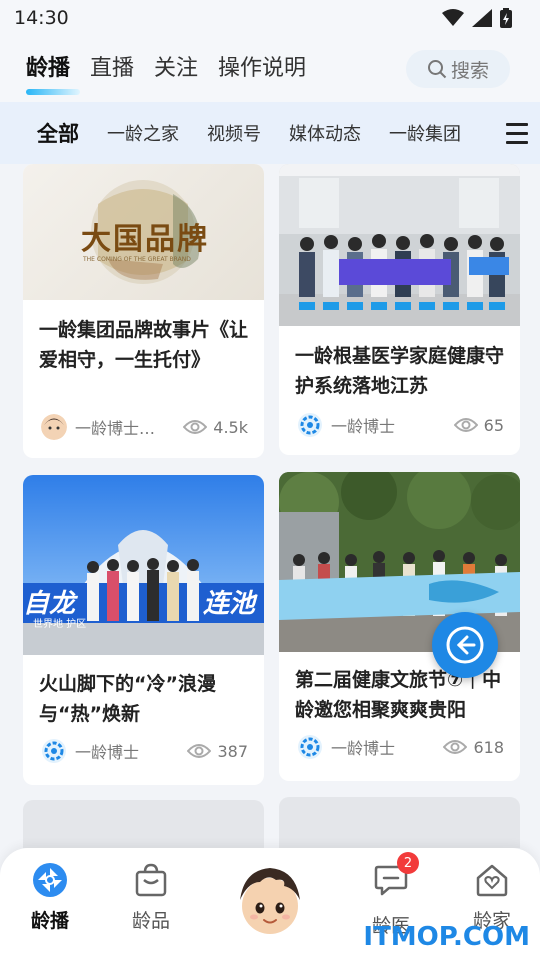 This screenshot has width=540, height=960. Describe the element at coordinates (398, 695) in the screenshot. I see `card-title: 第二届健康文旅节⑦｜中龄邀您相聚爽爽贵阳` at that location.